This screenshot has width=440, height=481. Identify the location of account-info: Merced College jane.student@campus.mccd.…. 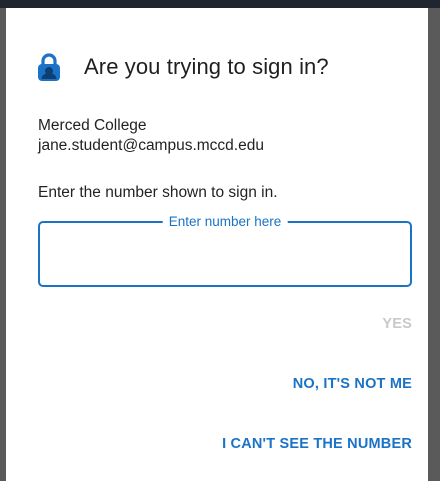
(151, 136).